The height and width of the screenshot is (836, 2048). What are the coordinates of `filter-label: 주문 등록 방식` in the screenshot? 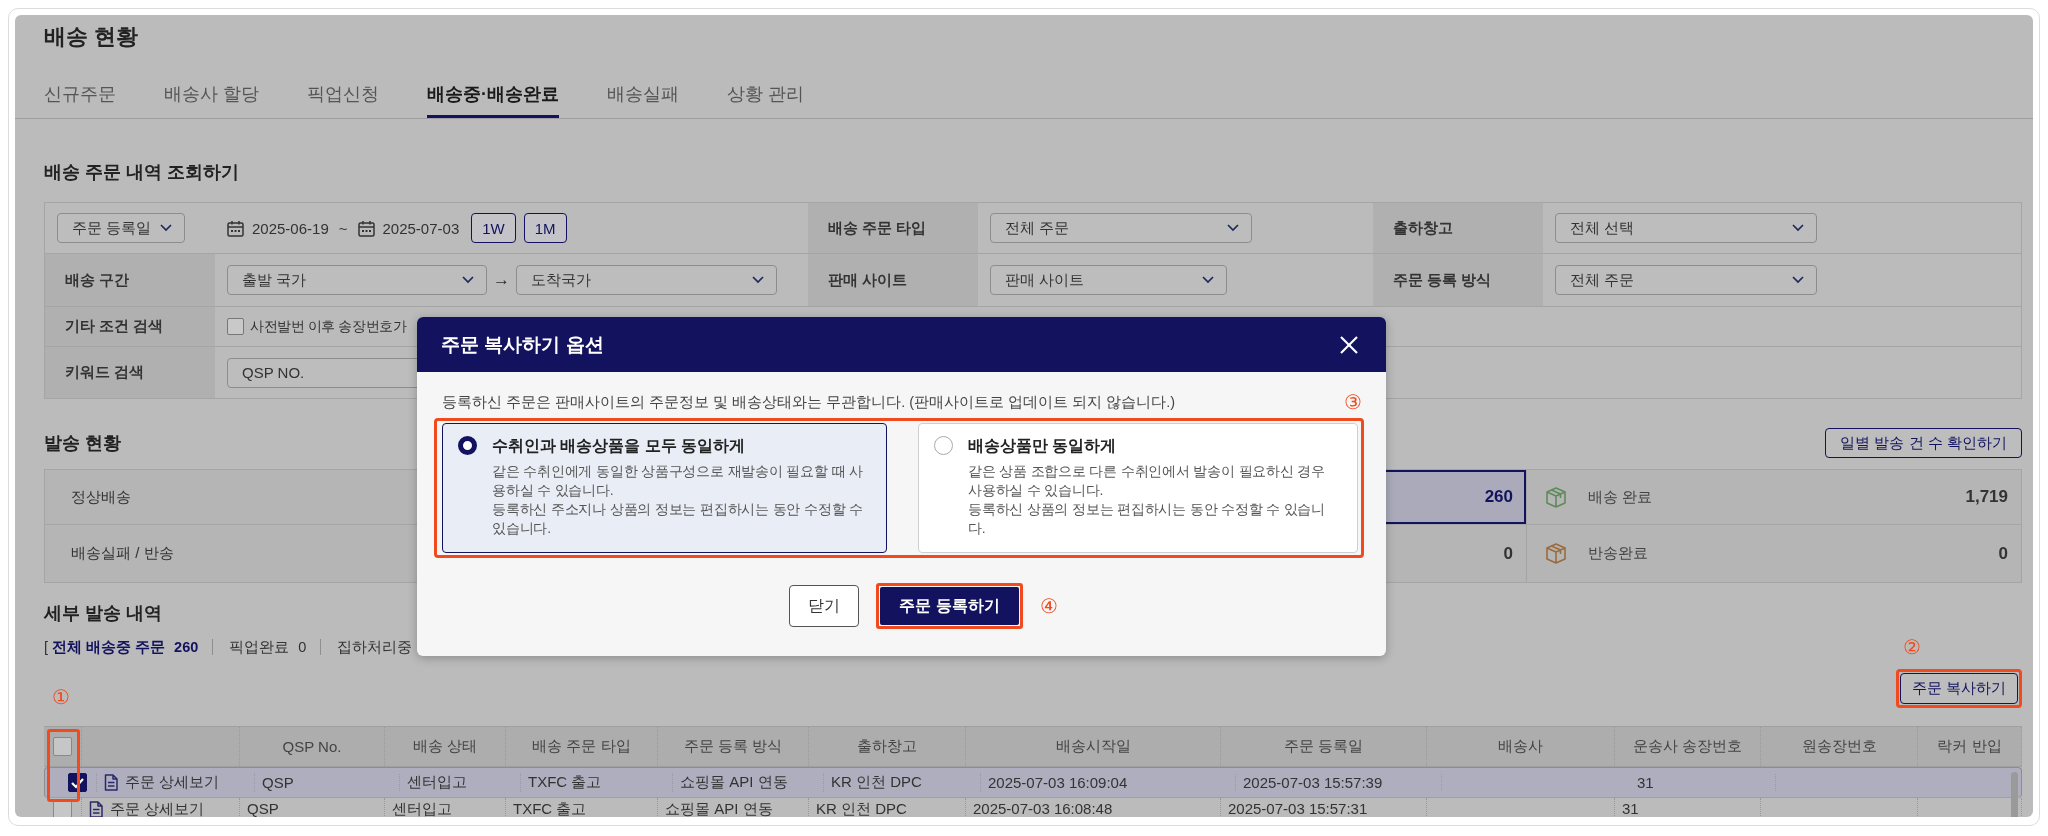 It's located at (1458, 280).